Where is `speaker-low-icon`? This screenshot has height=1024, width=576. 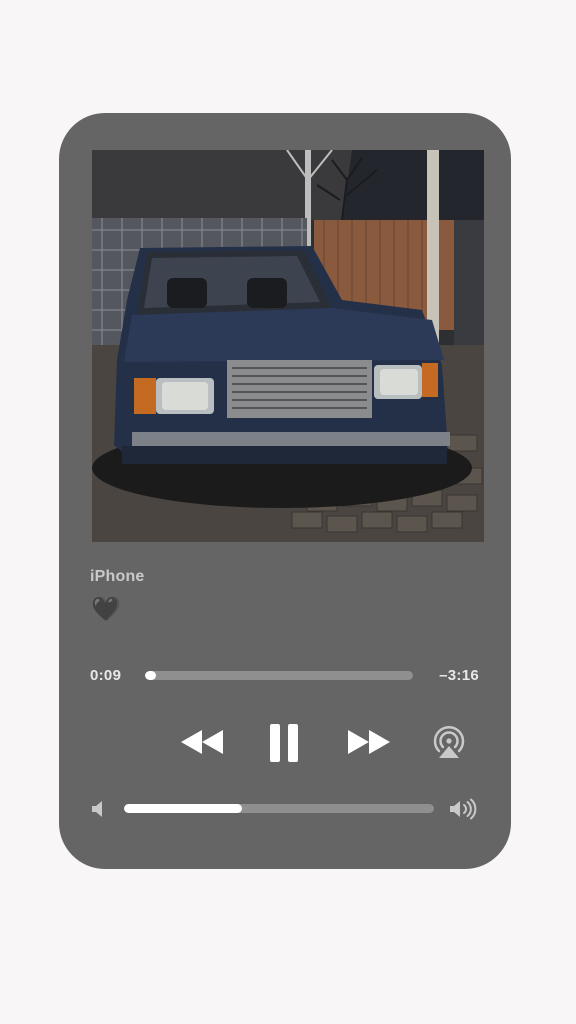
speaker-low-icon is located at coordinates (97, 809).